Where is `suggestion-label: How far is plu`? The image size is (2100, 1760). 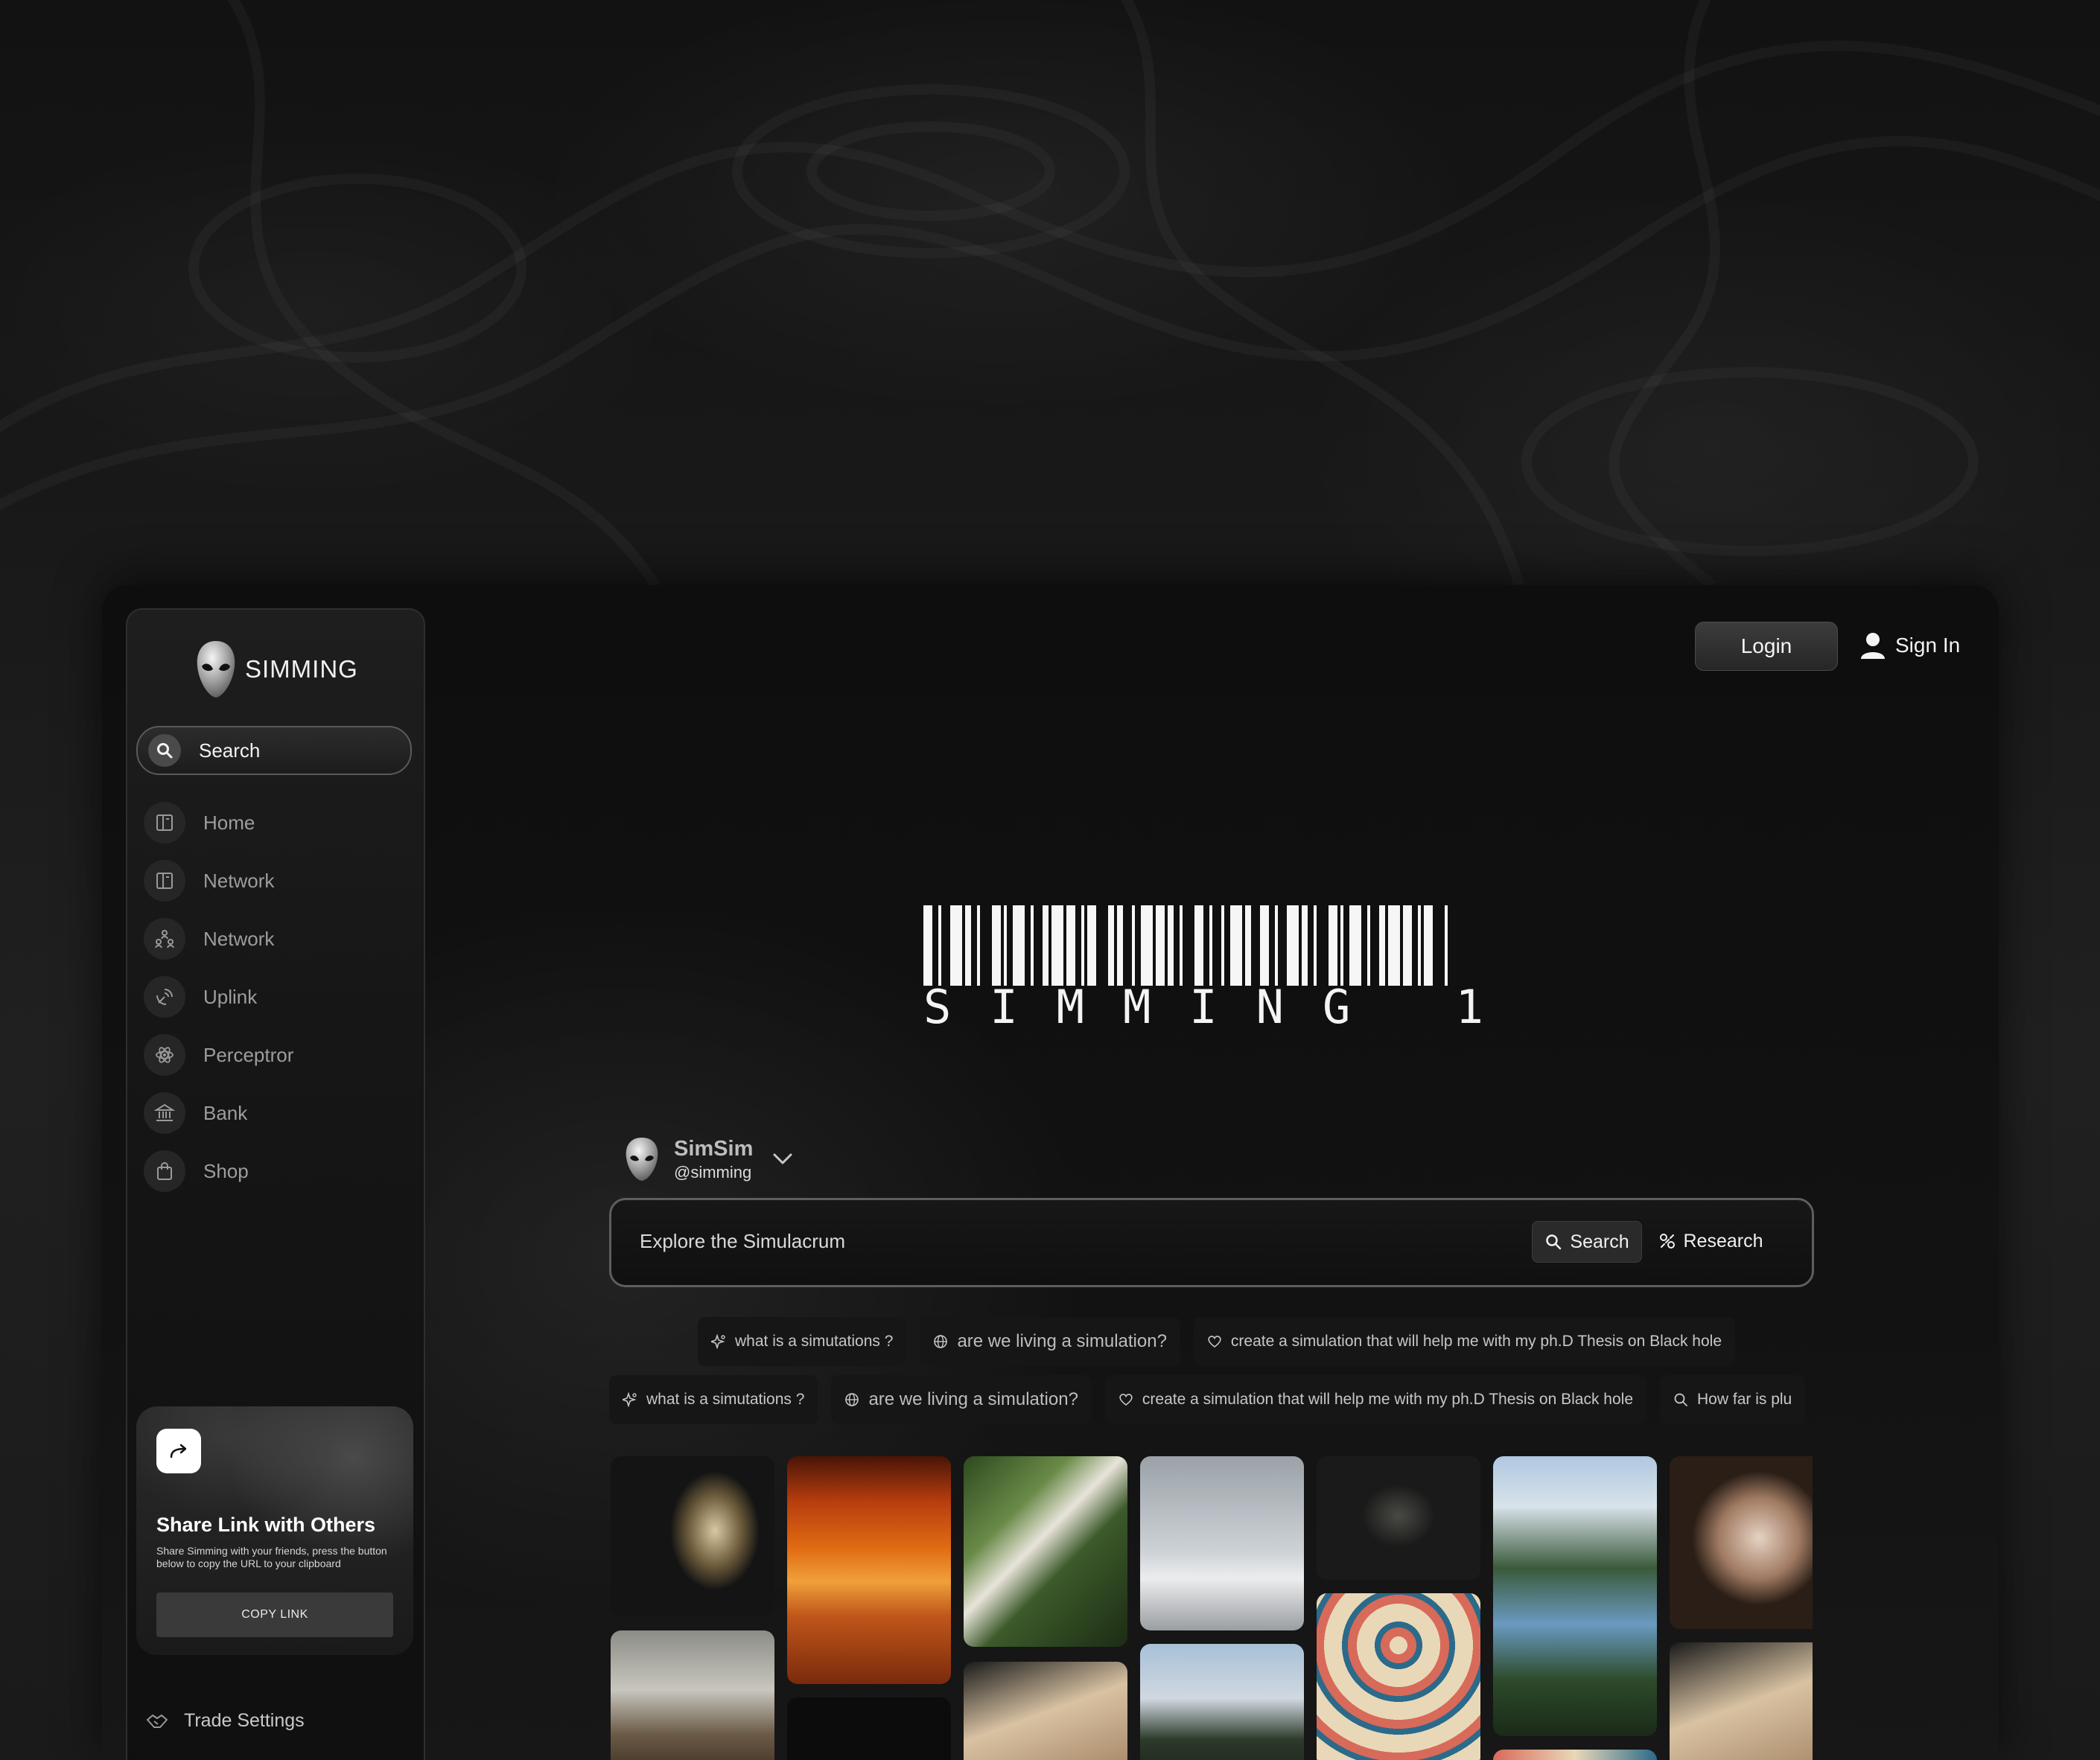
suggestion-label: How far is plu is located at coordinates (1744, 1400).